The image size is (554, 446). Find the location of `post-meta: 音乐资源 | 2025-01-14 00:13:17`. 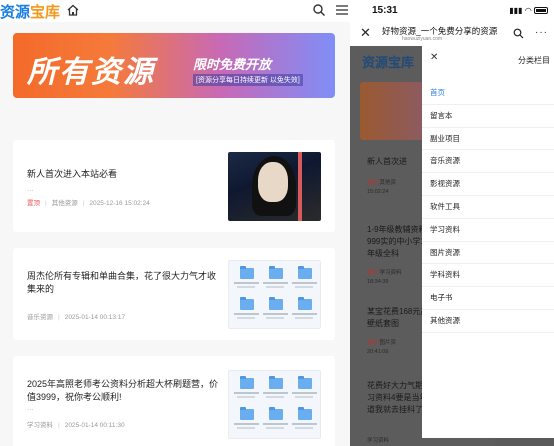

post-meta: 音乐资源 | 2025-01-14 00:13:17 is located at coordinates (76, 317).